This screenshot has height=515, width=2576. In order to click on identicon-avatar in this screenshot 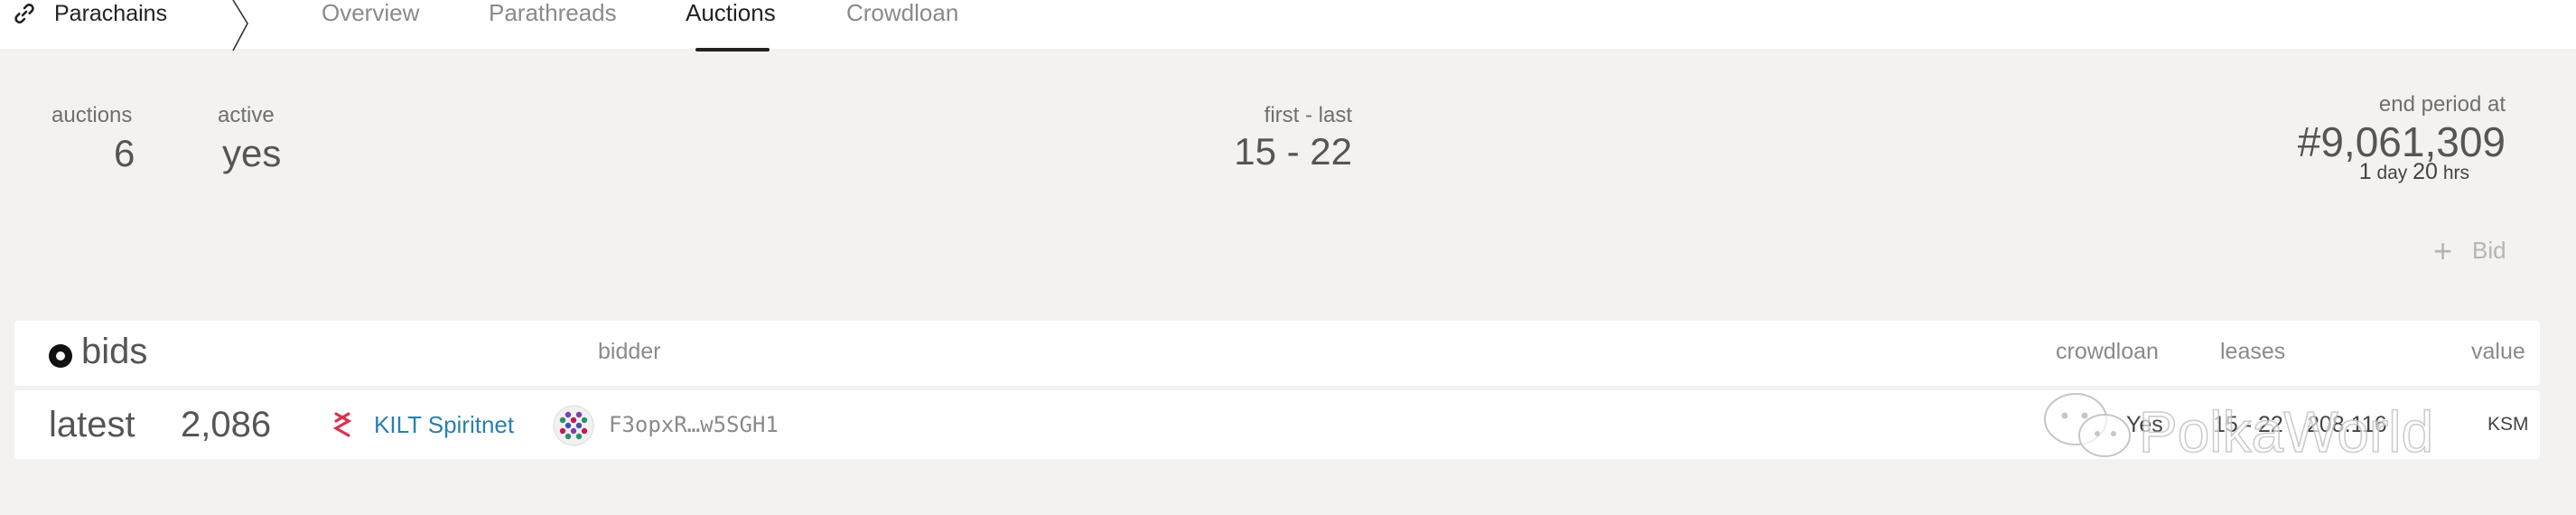, I will do `click(573, 425)`.